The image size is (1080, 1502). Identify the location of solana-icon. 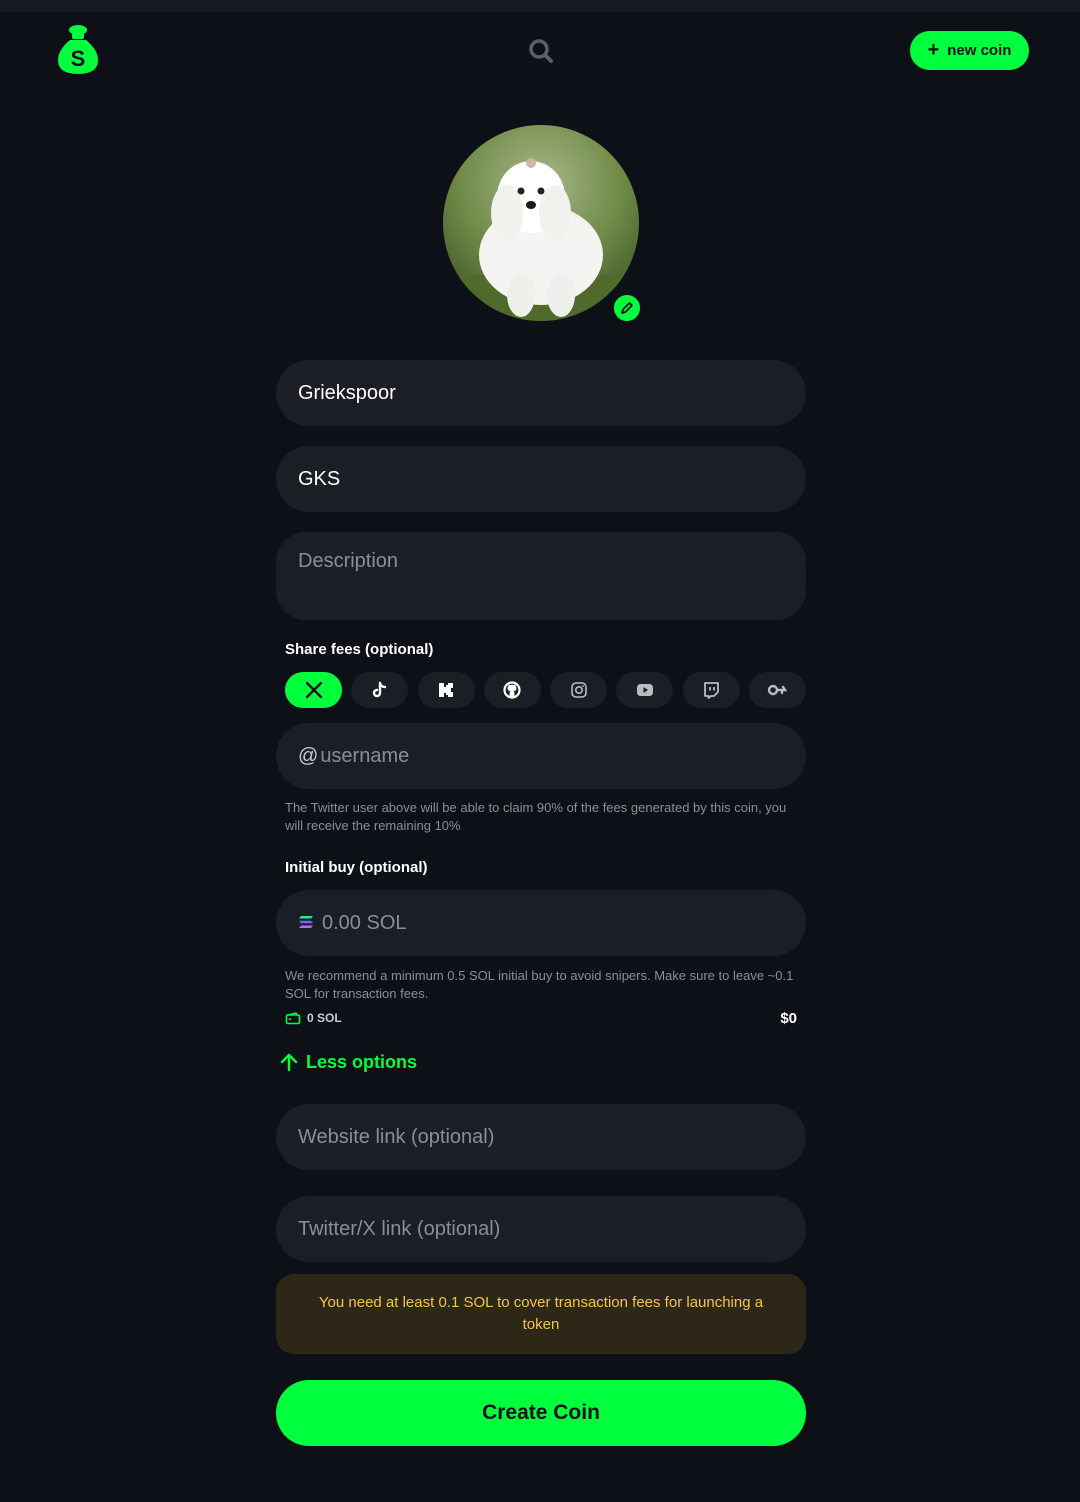
(306, 923).